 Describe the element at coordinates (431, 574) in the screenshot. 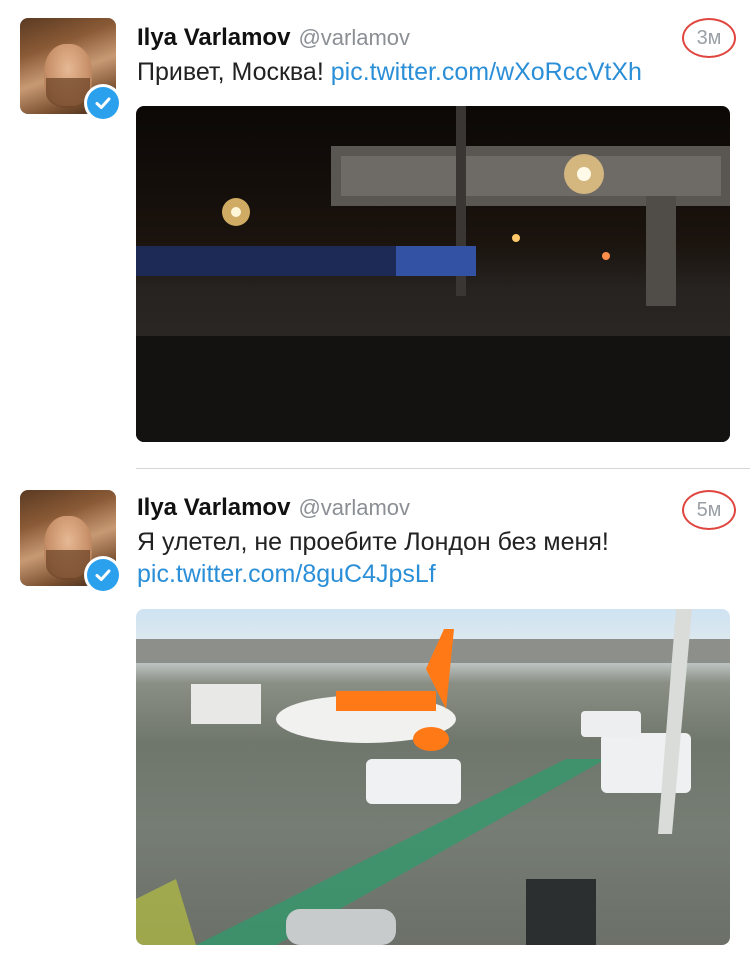

I see `tweet-link: pic.twitter.com/8guC4JpsLf` at that location.